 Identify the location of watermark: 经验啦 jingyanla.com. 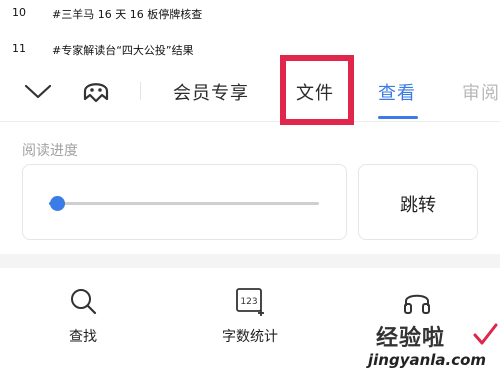
(434, 347).